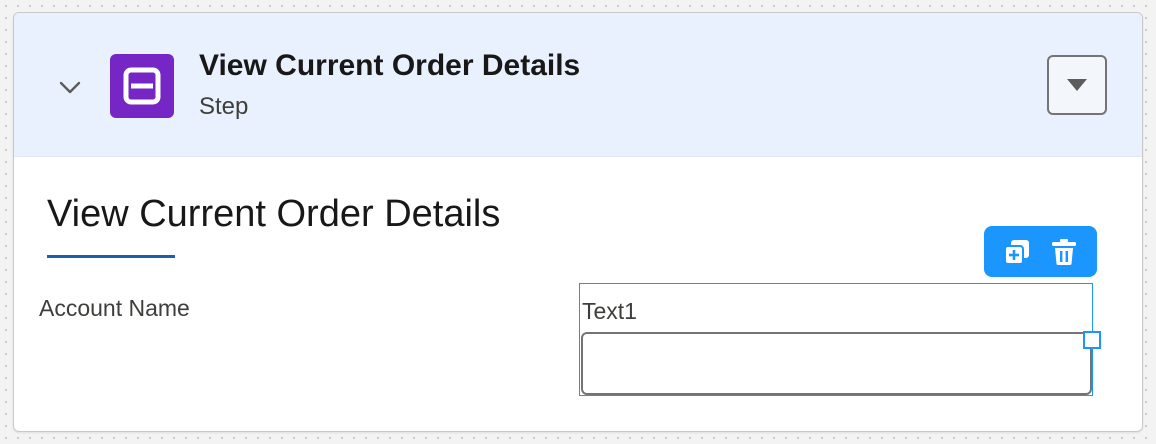  What do you see at coordinates (114, 308) in the screenshot?
I see `account-name-label: Account Name` at bounding box center [114, 308].